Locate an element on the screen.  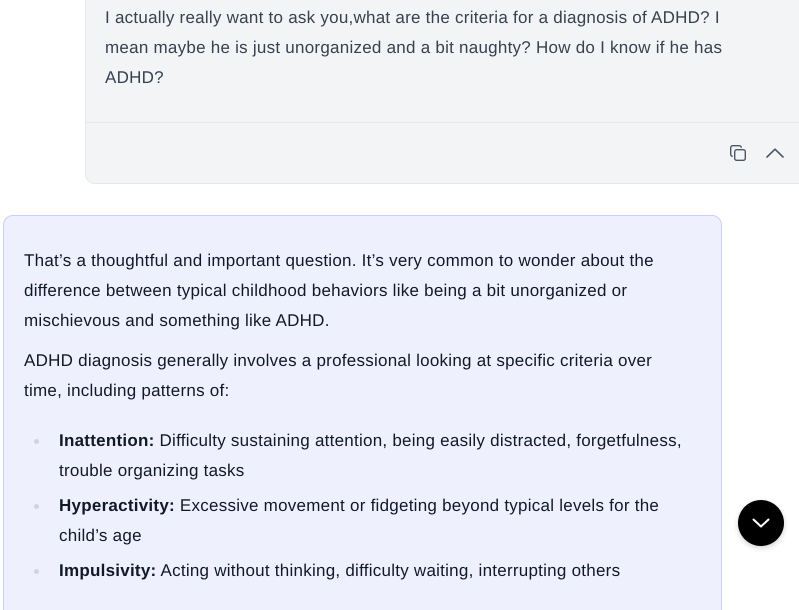
scroll-down-button is located at coordinates (761, 523).